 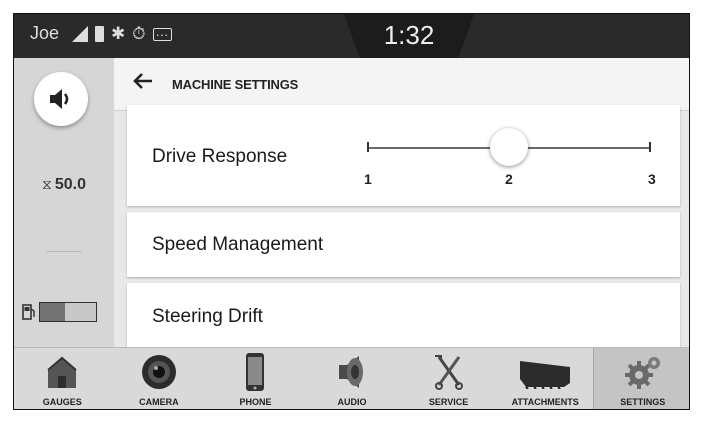 What do you see at coordinates (351, 36) in the screenshot?
I see `status-bar: Joe ✱ ⏱ ··· 1:32` at bounding box center [351, 36].